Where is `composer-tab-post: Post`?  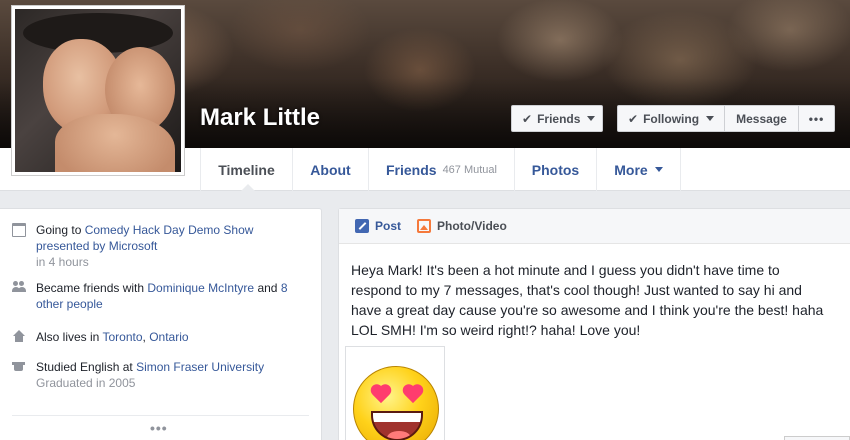
composer-tab-post: Post is located at coordinates (378, 226).